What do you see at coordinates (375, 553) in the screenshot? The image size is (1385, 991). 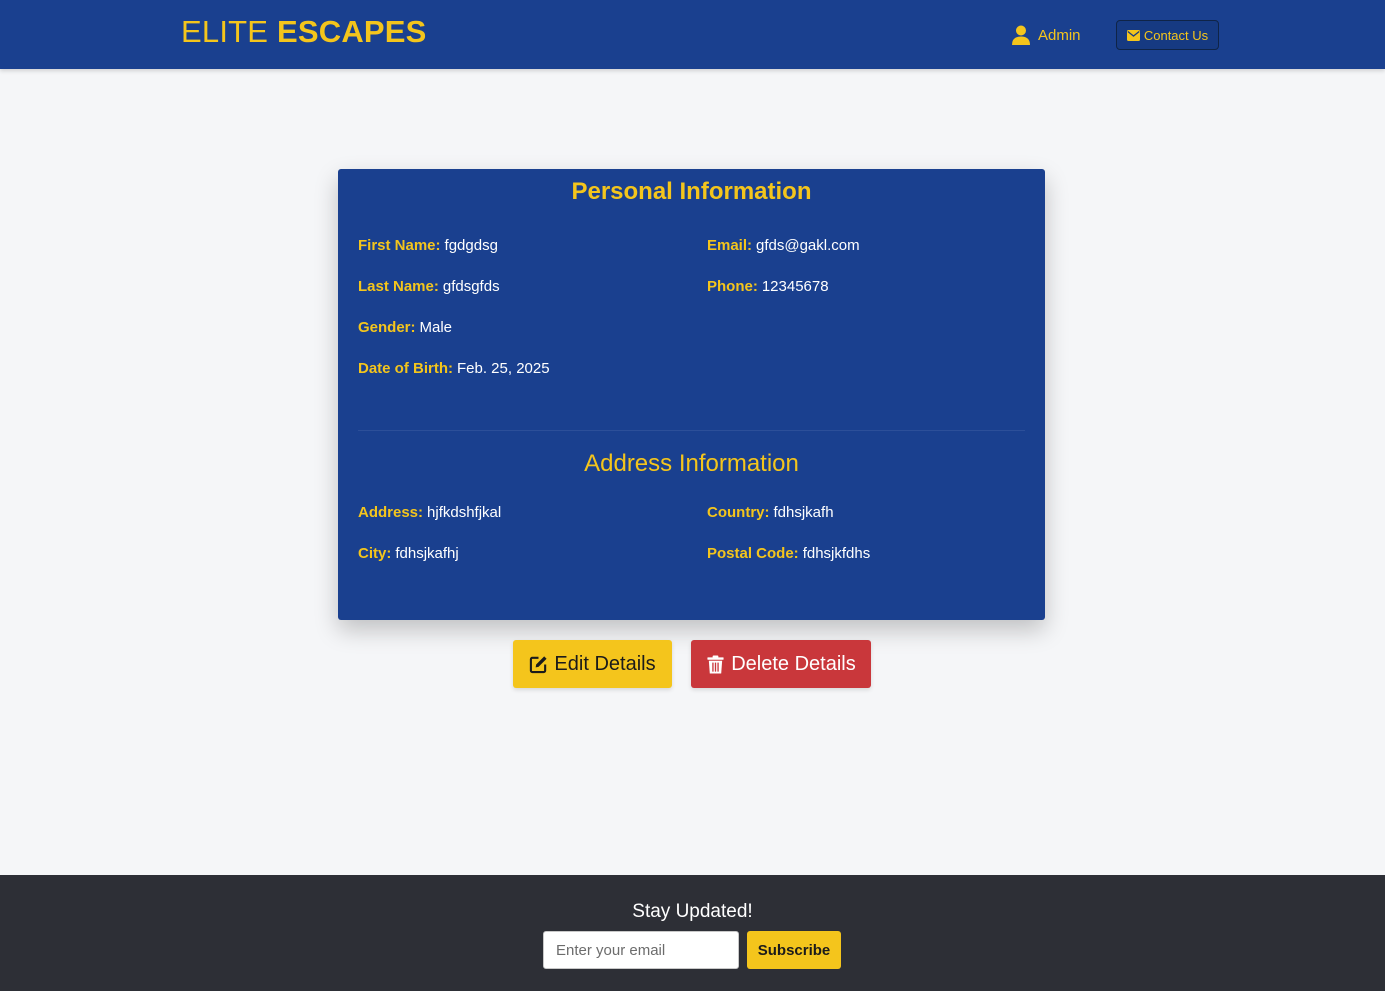 I see `city-label: City:` at bounding box center [375, 553].